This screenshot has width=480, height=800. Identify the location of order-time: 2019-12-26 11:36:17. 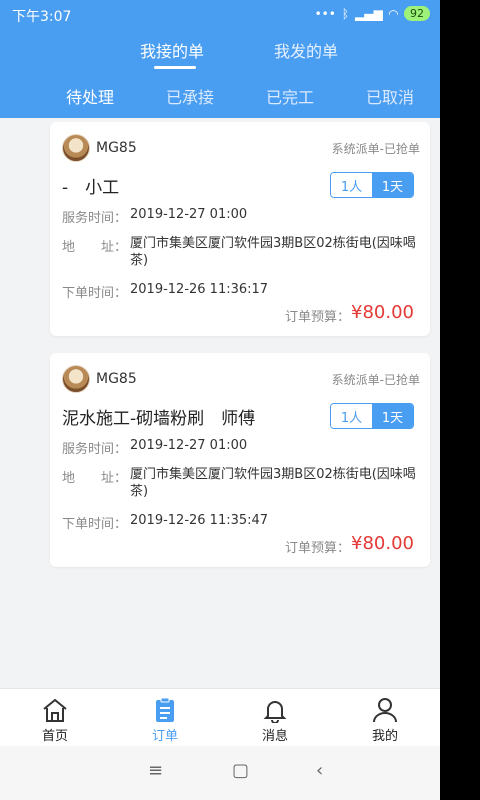
(199, 289).